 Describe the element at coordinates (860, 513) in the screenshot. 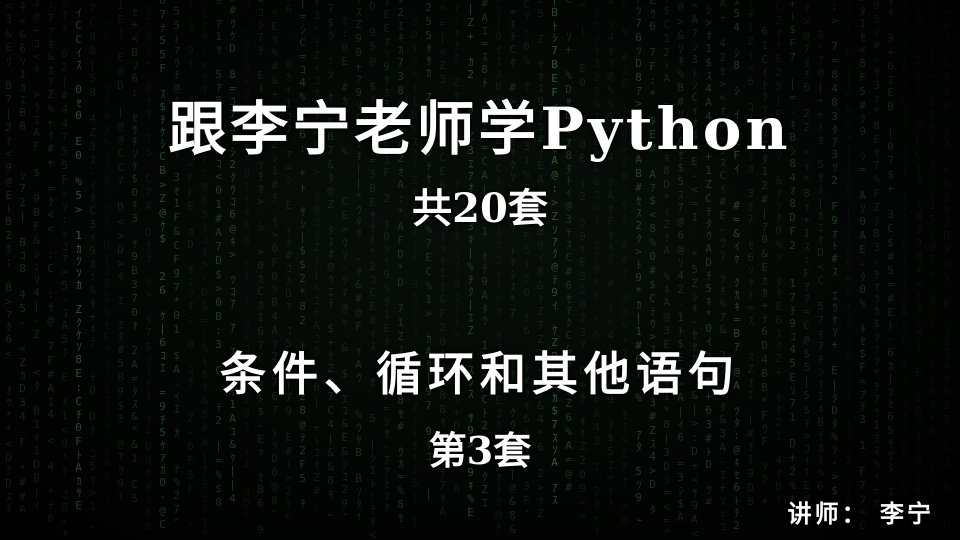

I see `lecturer-label: 讲师： 李宁` at that location.